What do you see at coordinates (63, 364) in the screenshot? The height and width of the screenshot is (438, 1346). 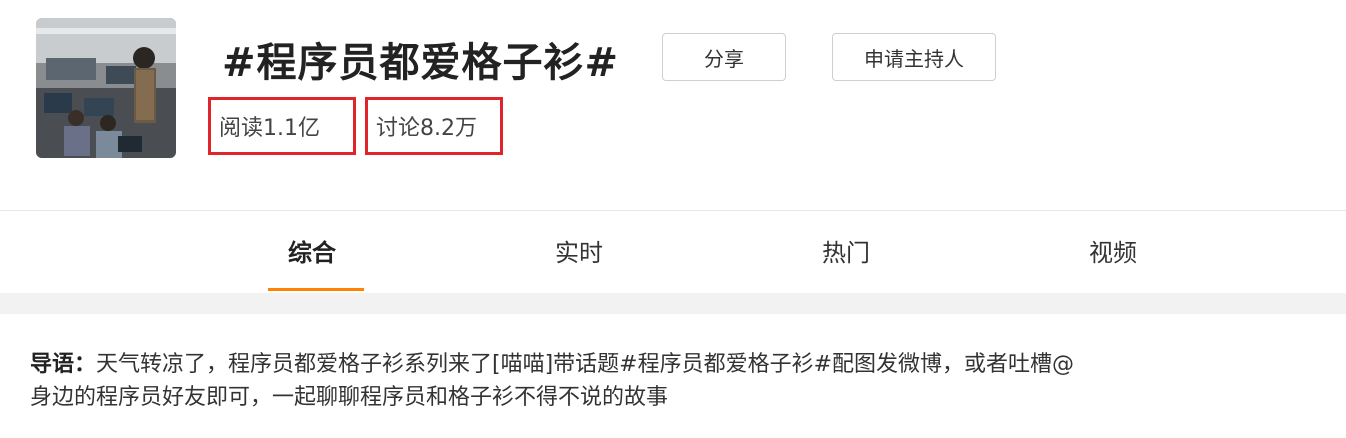 I see `intro-label: 导语：` at bounding box center [63, 364].